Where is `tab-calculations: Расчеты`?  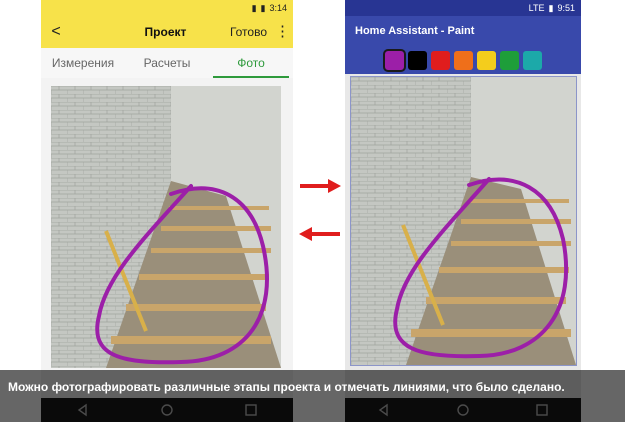 tab-calculations: Расчеты is located at coordinates (167, 63).